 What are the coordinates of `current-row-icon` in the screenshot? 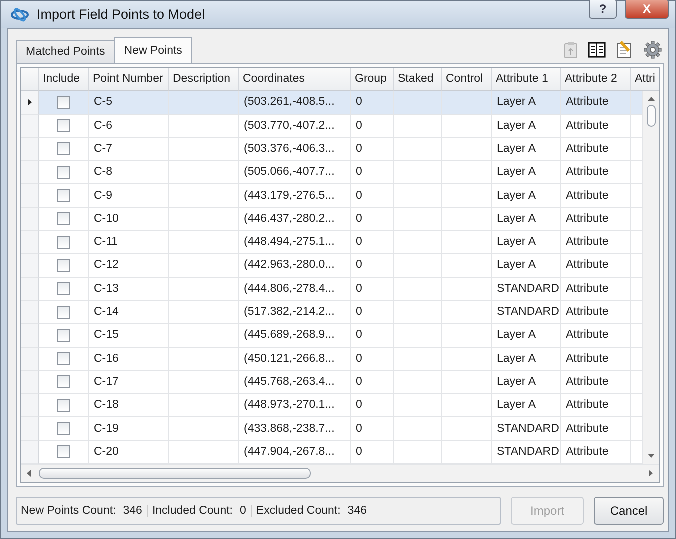 It's located at (30, 102).